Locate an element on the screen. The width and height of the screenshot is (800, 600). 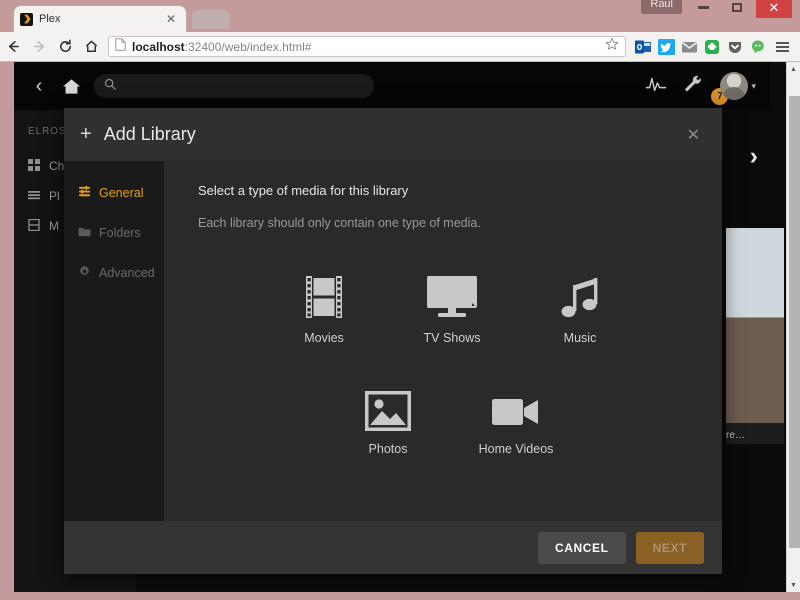
media-type-photos: Photos is located at coordinates (388, 415).